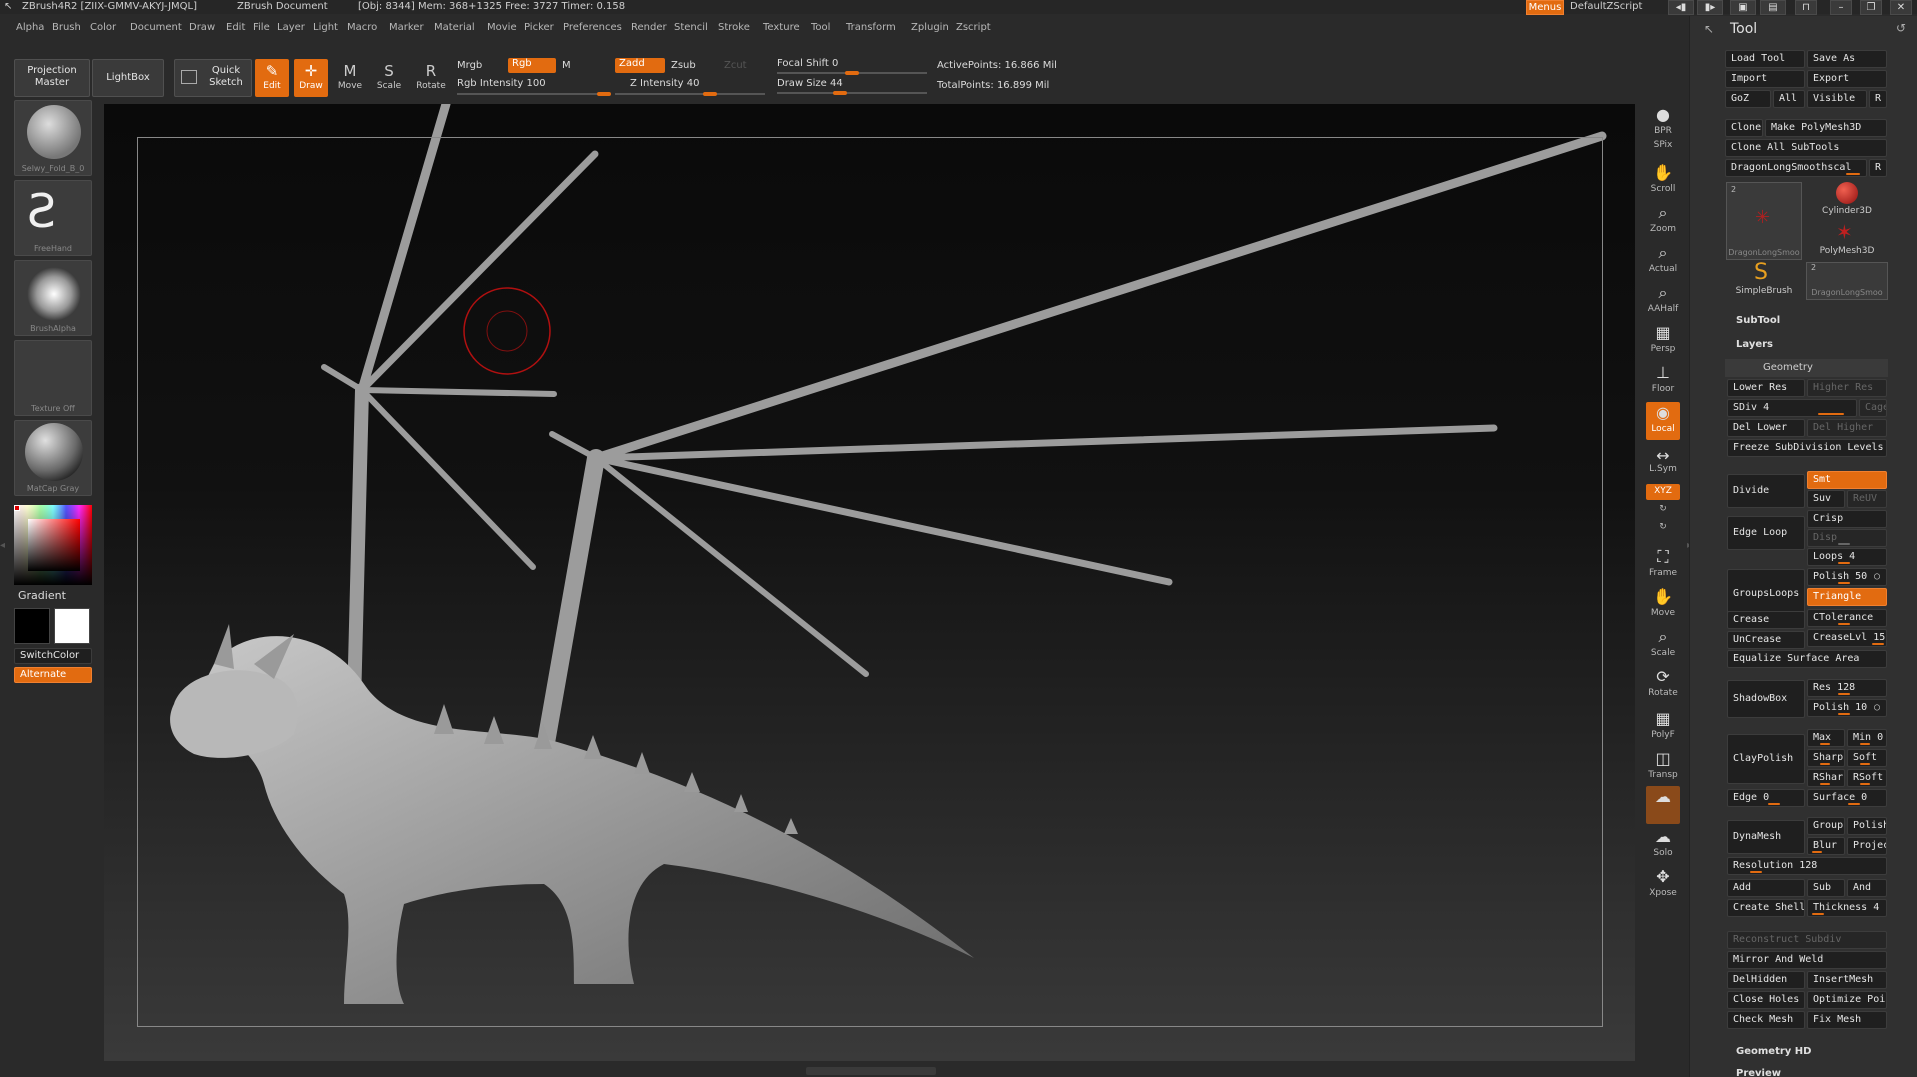 The width and height of the screenshot is (1917, 1077). What do you see at coordinates (1766, 759) in the screenshot?
I see `claypolish-button: ClayPolish` at bounding box center [1766, 759].